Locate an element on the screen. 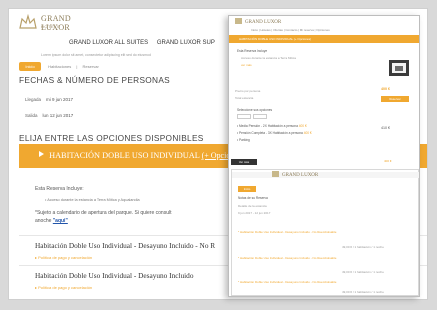 The width and height of the screenshot is (437, 310). arrival-label: Llegada is located at coordinates (33, 99).